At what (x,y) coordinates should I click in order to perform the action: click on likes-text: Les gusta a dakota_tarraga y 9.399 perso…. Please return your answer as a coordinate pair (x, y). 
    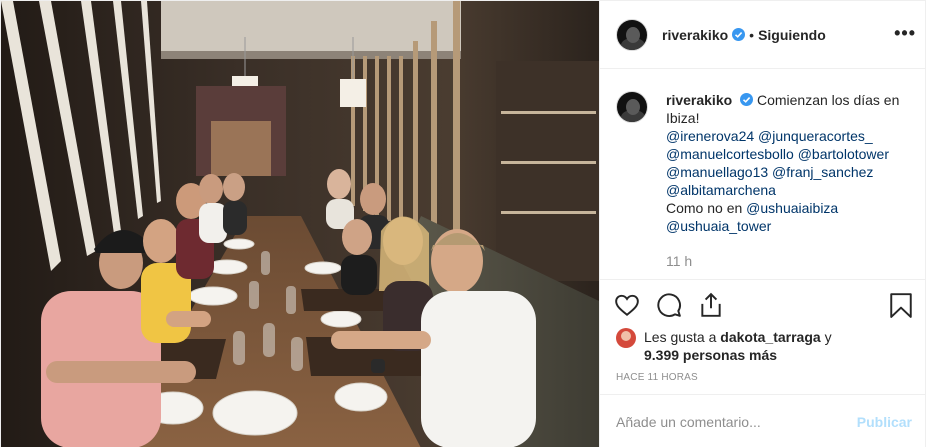
    Looking at the image, I should click on (738, 346).